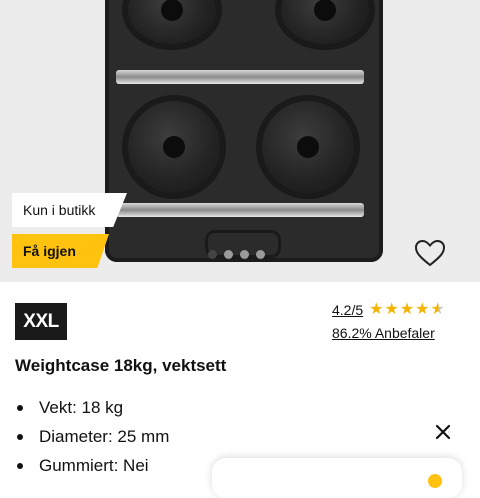 This screenshot has width=480, height=498. I want to click on brand-logo: XXL, so click(41, 321).